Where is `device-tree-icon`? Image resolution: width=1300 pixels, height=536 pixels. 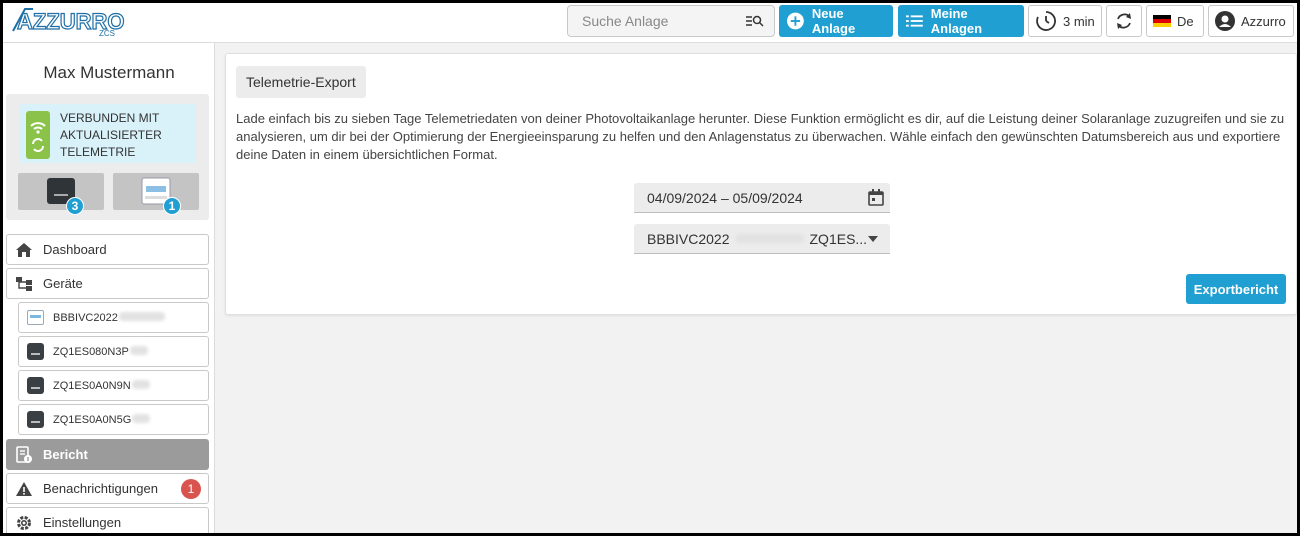 device-tree-icon is located at coordinates (24, 283).